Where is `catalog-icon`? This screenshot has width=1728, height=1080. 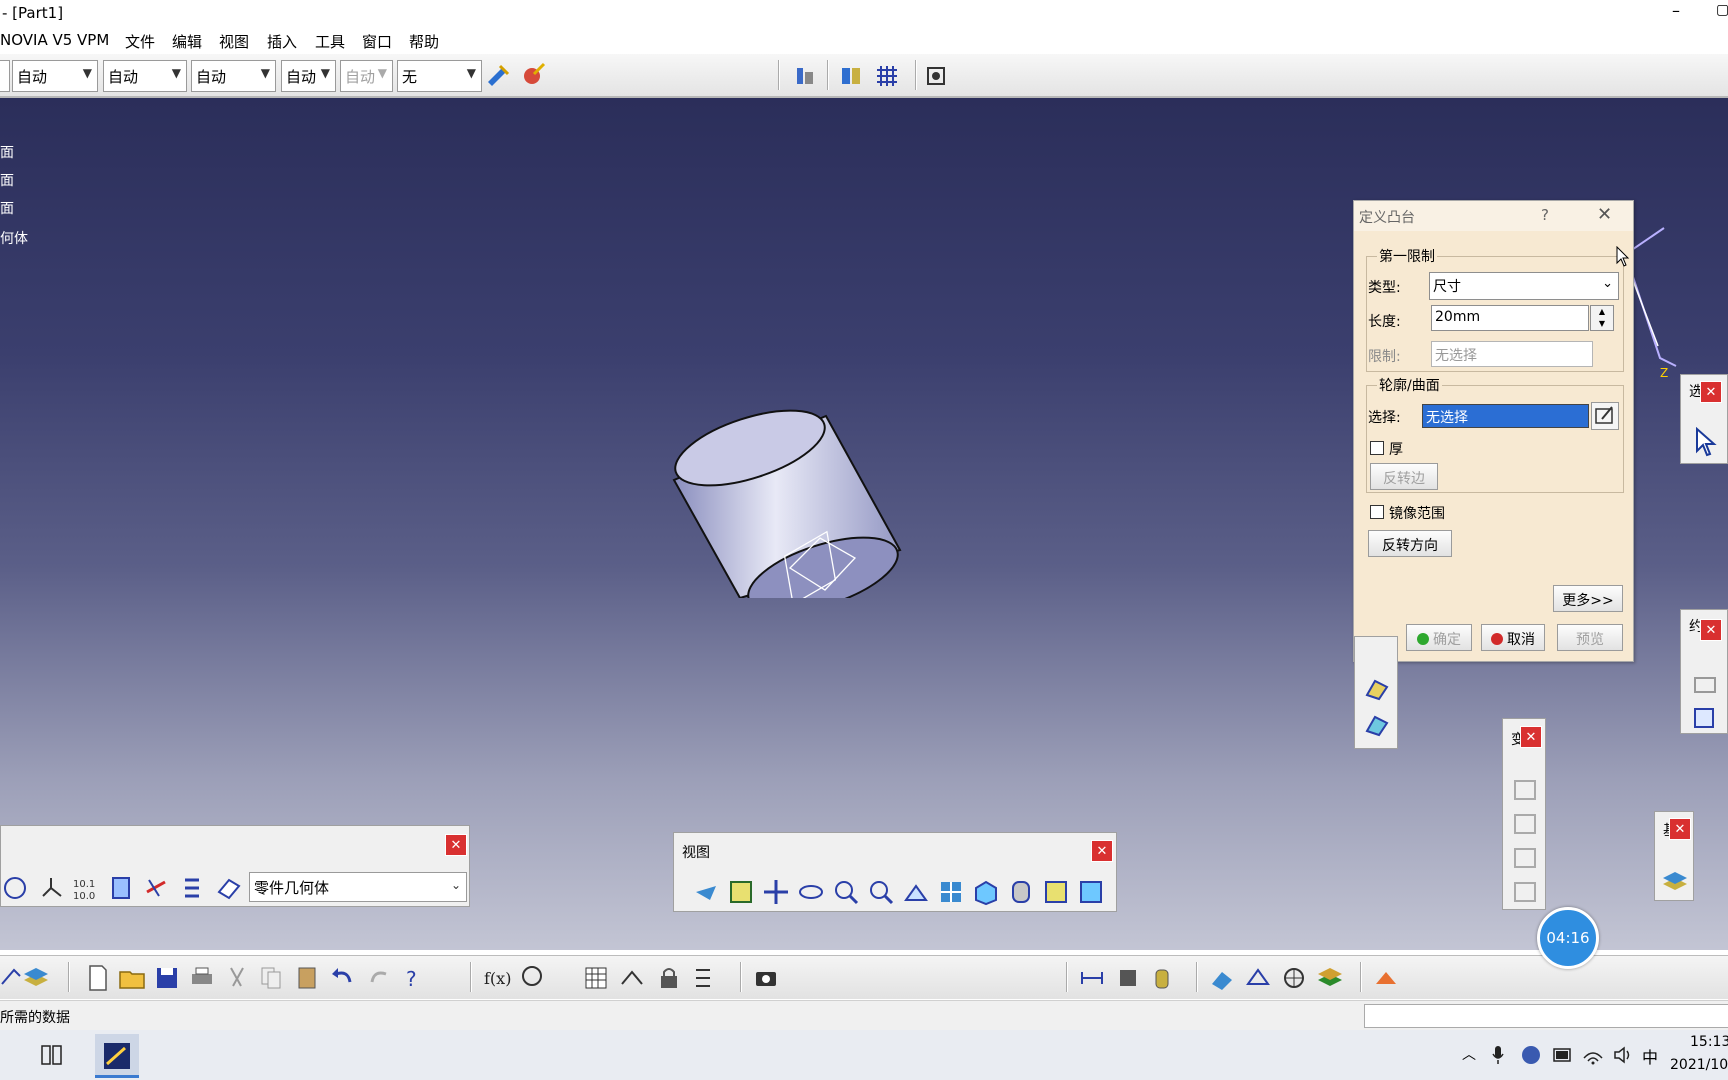 catalog-icon is located at coordinates (852, 76).